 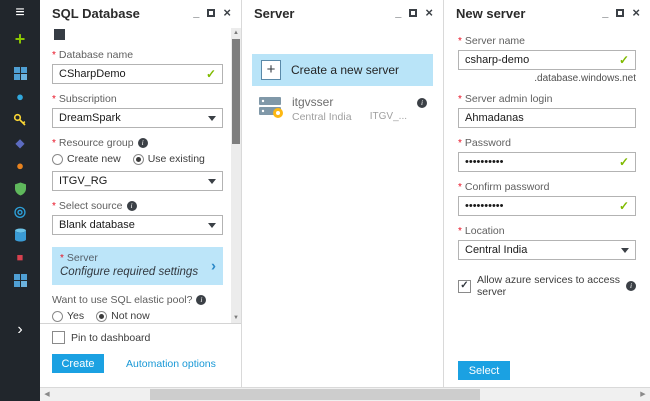 I want to click on database-icon, so click(x=20, y=234).